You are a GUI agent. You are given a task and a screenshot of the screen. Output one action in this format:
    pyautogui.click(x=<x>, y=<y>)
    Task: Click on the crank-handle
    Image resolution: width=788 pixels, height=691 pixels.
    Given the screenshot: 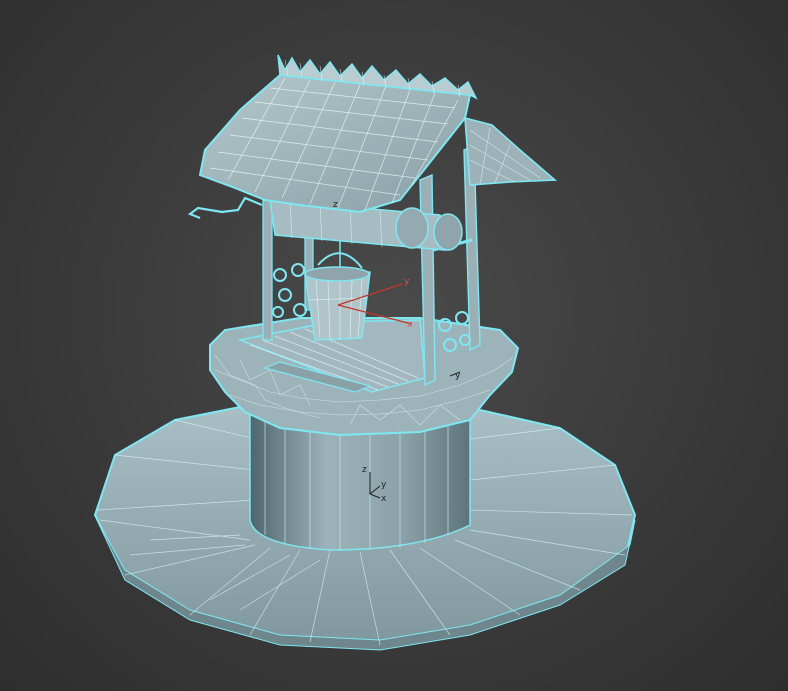 What is the action you would take?
    pyautogui.click(x=225, y=208)
    